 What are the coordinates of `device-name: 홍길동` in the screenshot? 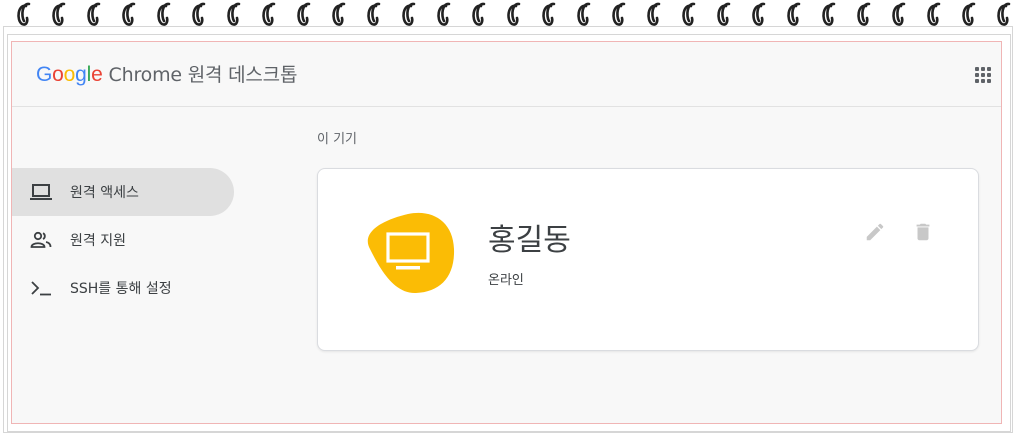 It's located at (529, 240).